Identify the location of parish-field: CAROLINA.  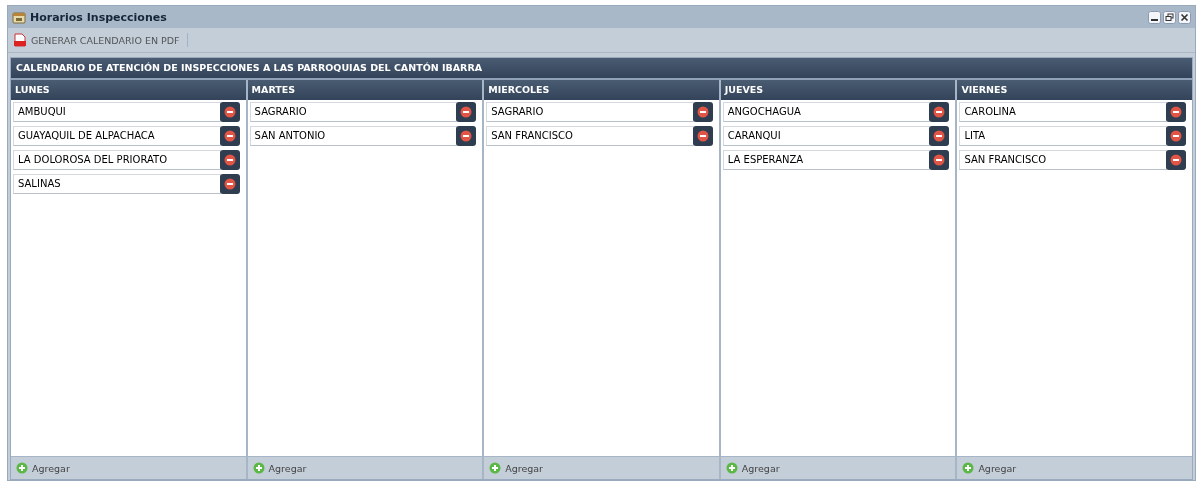
(1063, 112).